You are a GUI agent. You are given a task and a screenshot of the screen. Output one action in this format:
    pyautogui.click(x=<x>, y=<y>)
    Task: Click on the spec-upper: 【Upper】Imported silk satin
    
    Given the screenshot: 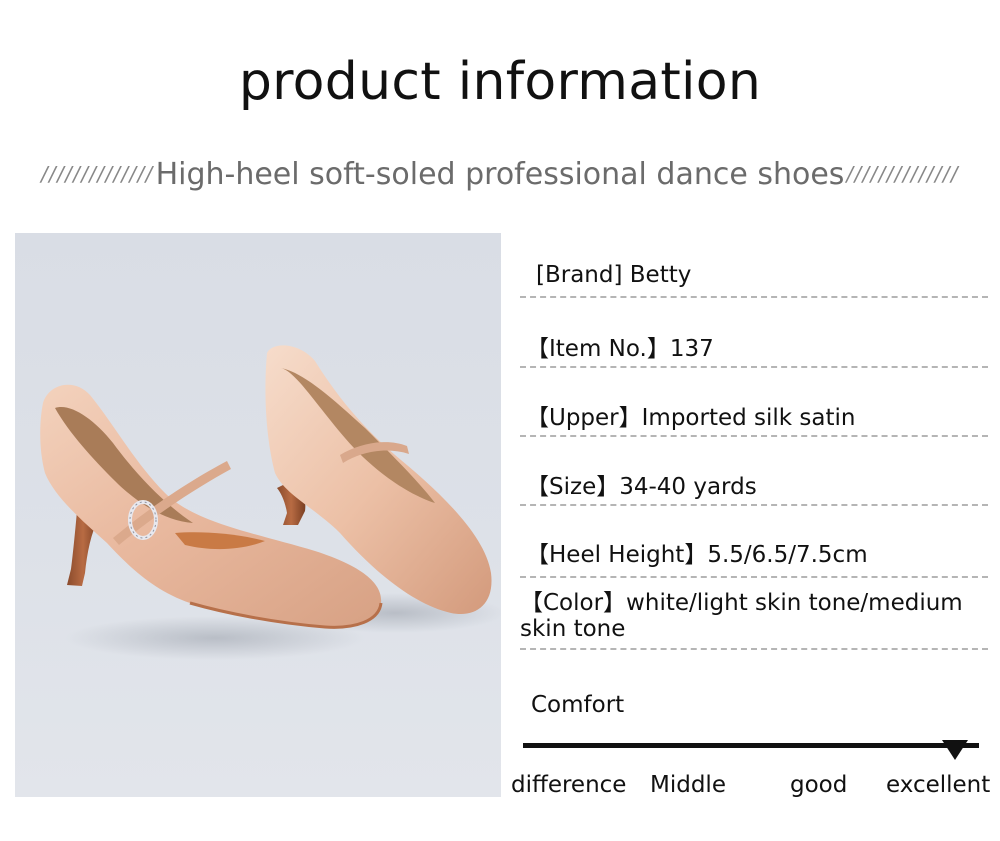 What is the action you would take?
    pyautogui.click(x=754, y=421)
    